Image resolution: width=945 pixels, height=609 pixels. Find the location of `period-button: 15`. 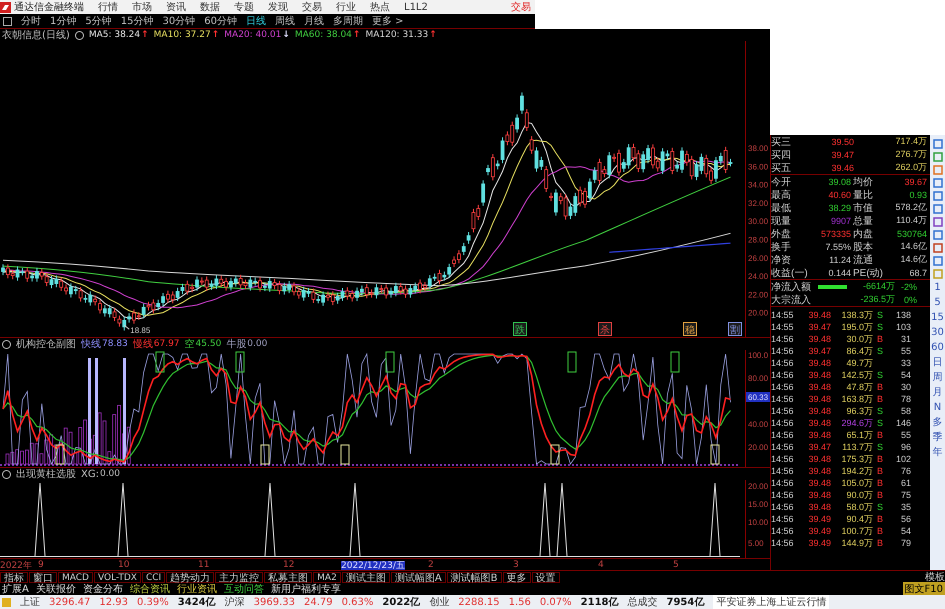

period-button: 15 is located at coordinates (937, 318).